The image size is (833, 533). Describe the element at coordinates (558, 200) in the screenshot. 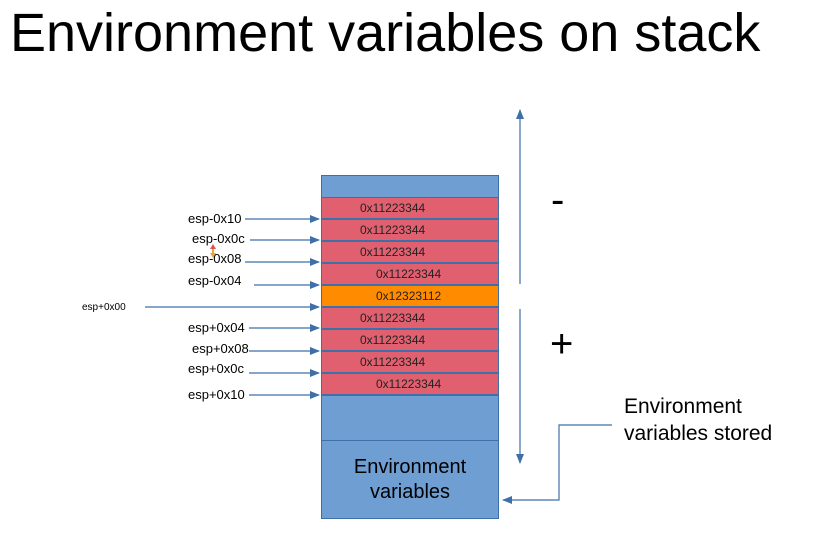

I see `minus-sign: -` at that location.